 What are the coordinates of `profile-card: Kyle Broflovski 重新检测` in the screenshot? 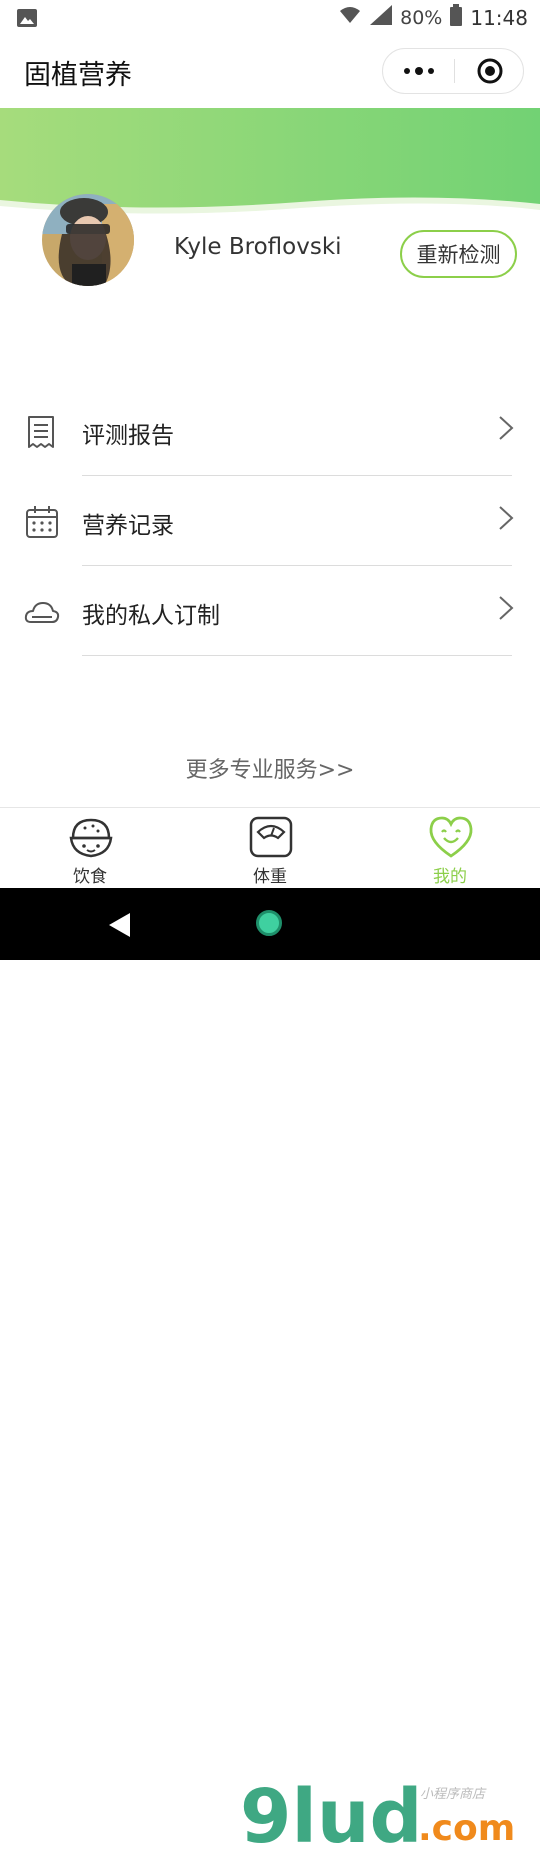 It's located at (270, 245).